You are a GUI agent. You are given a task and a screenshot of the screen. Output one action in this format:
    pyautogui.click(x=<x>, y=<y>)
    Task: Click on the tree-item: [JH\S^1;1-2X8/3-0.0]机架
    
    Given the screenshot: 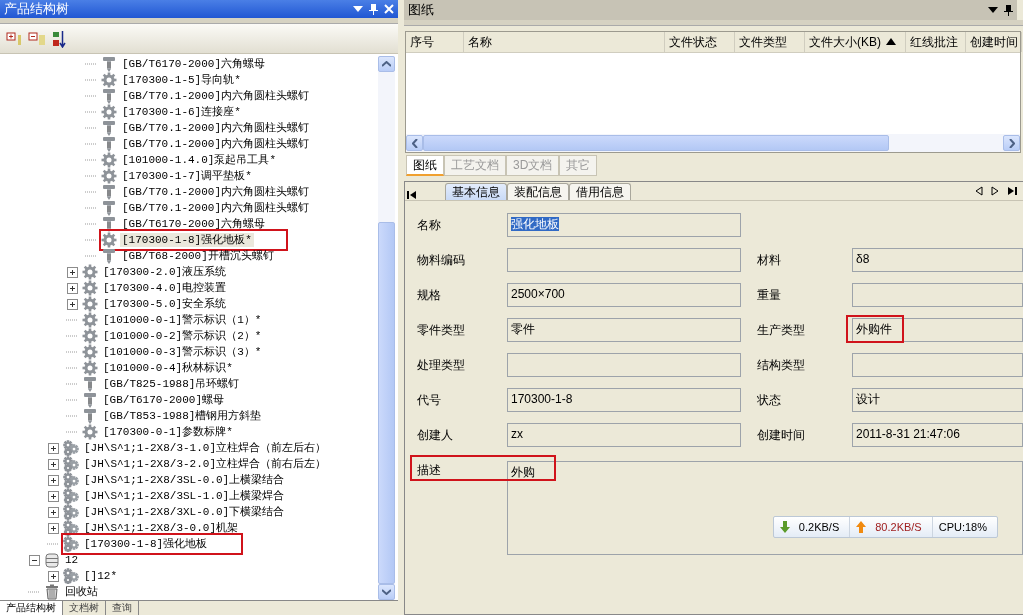 What is the action you would take?
    pyautogui.click(x=161, y=528)
    